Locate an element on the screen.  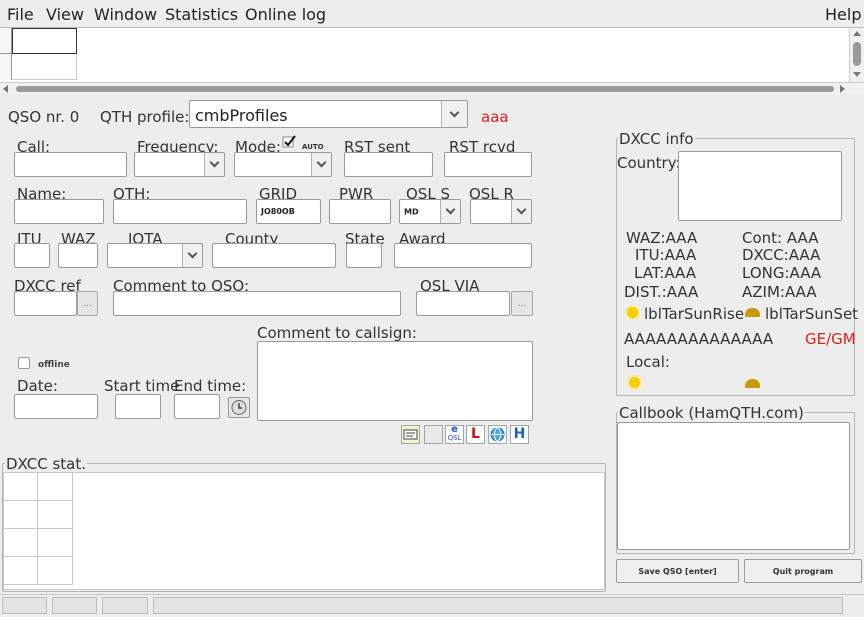
menu-statistics: Statistics is located at coordinates (201, 14).